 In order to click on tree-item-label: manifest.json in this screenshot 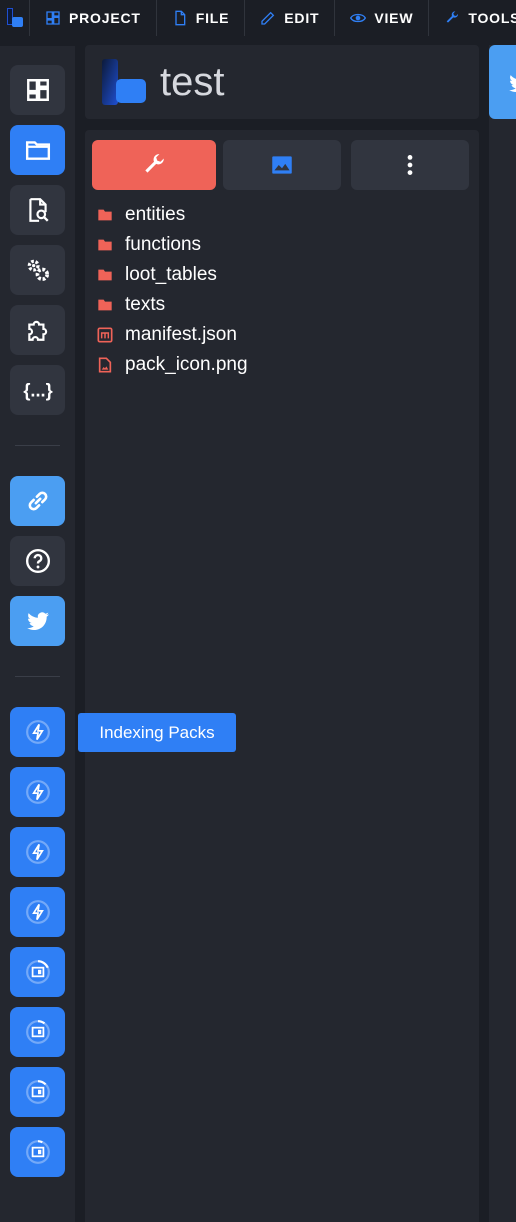, I will do `click(181, 334)`.